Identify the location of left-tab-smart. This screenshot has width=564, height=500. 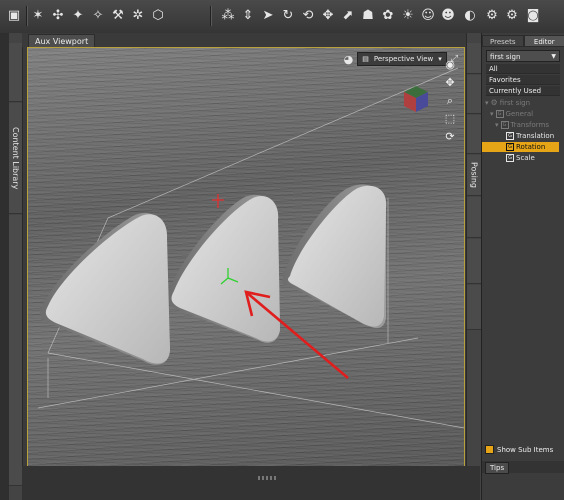
(15, 72).